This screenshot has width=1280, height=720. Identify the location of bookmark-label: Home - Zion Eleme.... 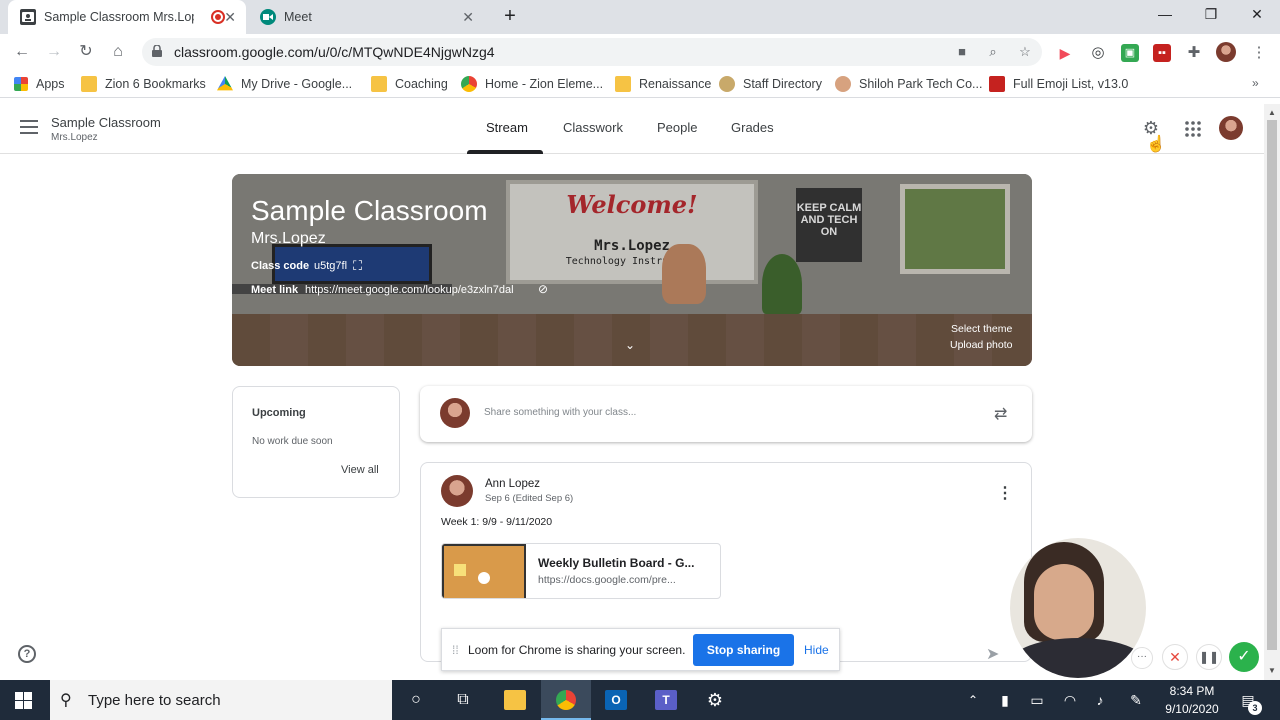
(544, 84).